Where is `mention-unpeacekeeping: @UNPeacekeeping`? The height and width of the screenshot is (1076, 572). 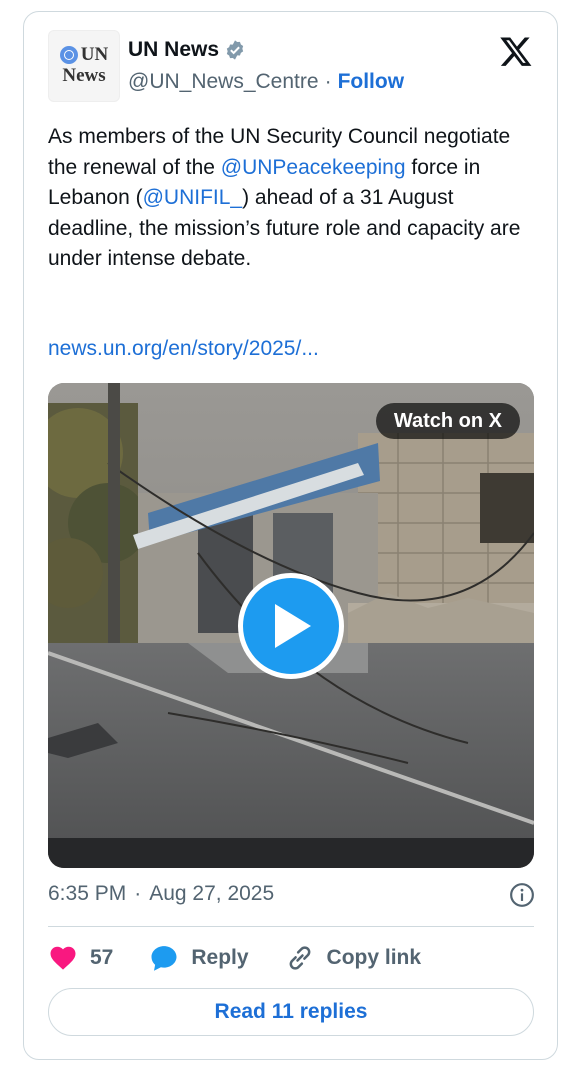 mention-unpeacekeeping: @UNPeacekeeping is located at coordinates (313, 167).